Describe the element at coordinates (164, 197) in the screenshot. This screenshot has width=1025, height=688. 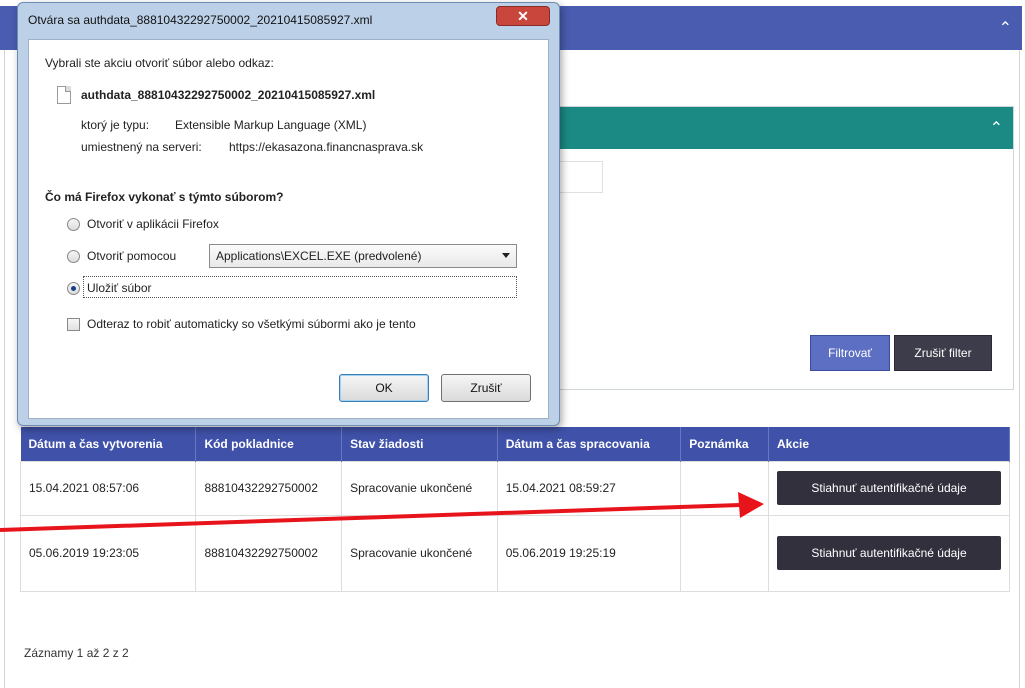
I see `action-question: Čo má Firefox vykonať s týmto súborom?` at that location.